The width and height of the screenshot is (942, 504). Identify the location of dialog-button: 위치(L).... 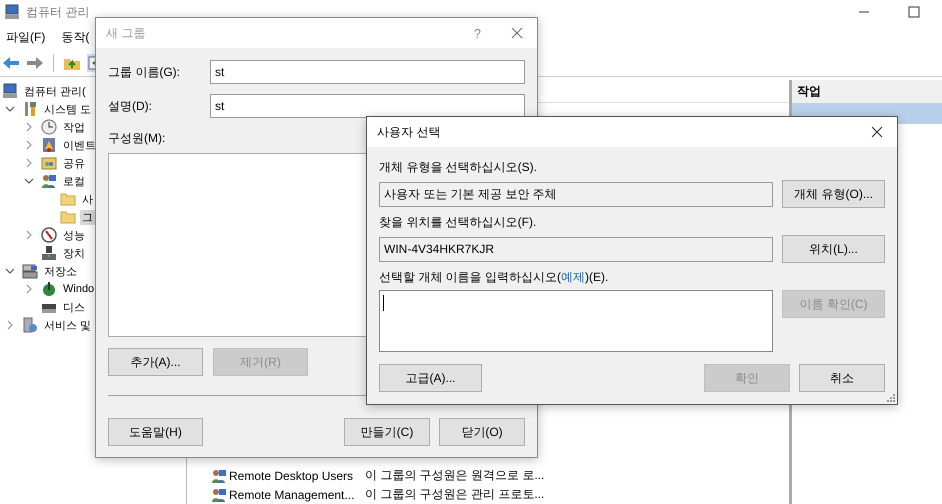
(833, 249).